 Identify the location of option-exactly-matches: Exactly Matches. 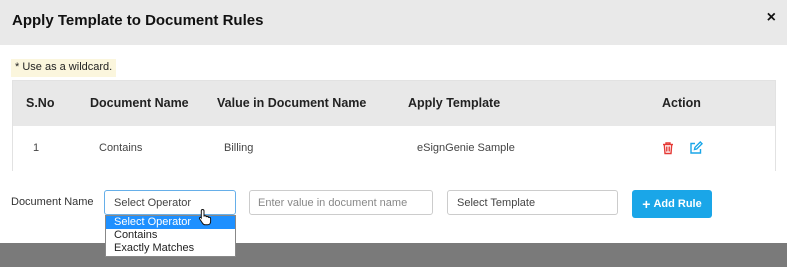
(170, 248).